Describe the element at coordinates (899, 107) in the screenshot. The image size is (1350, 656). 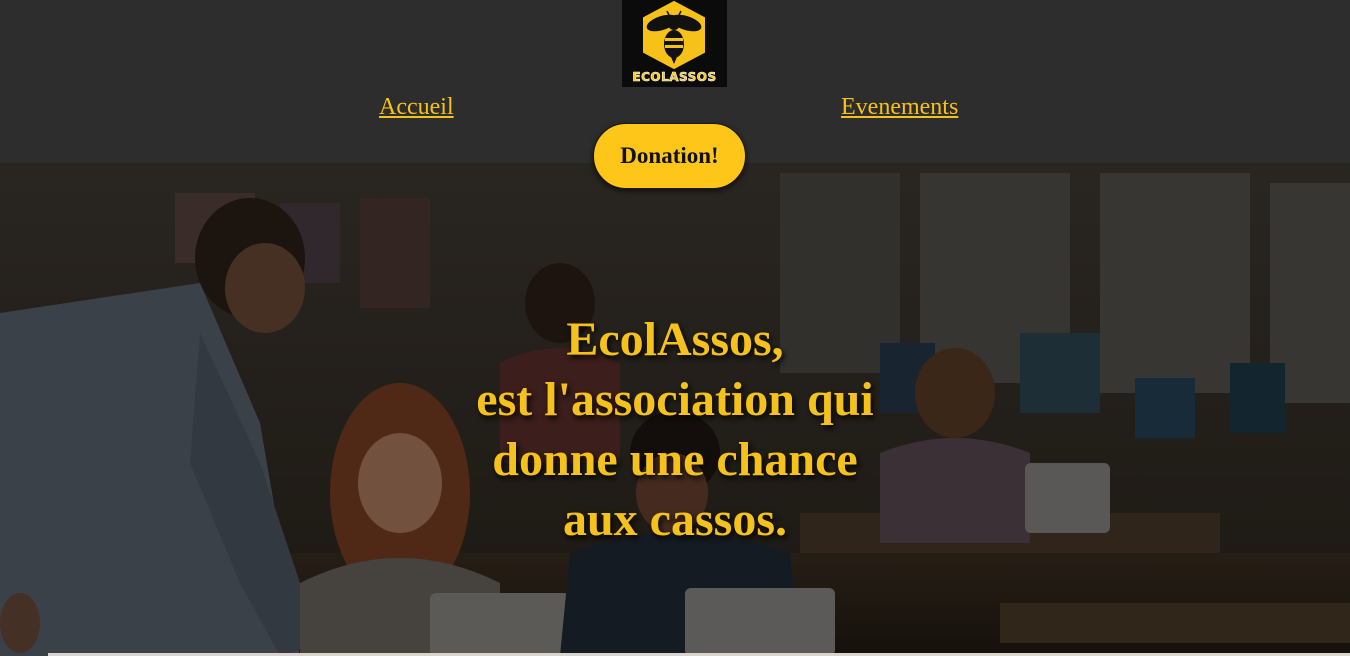
I see `nav-link-evenements: Evenements` at that location.